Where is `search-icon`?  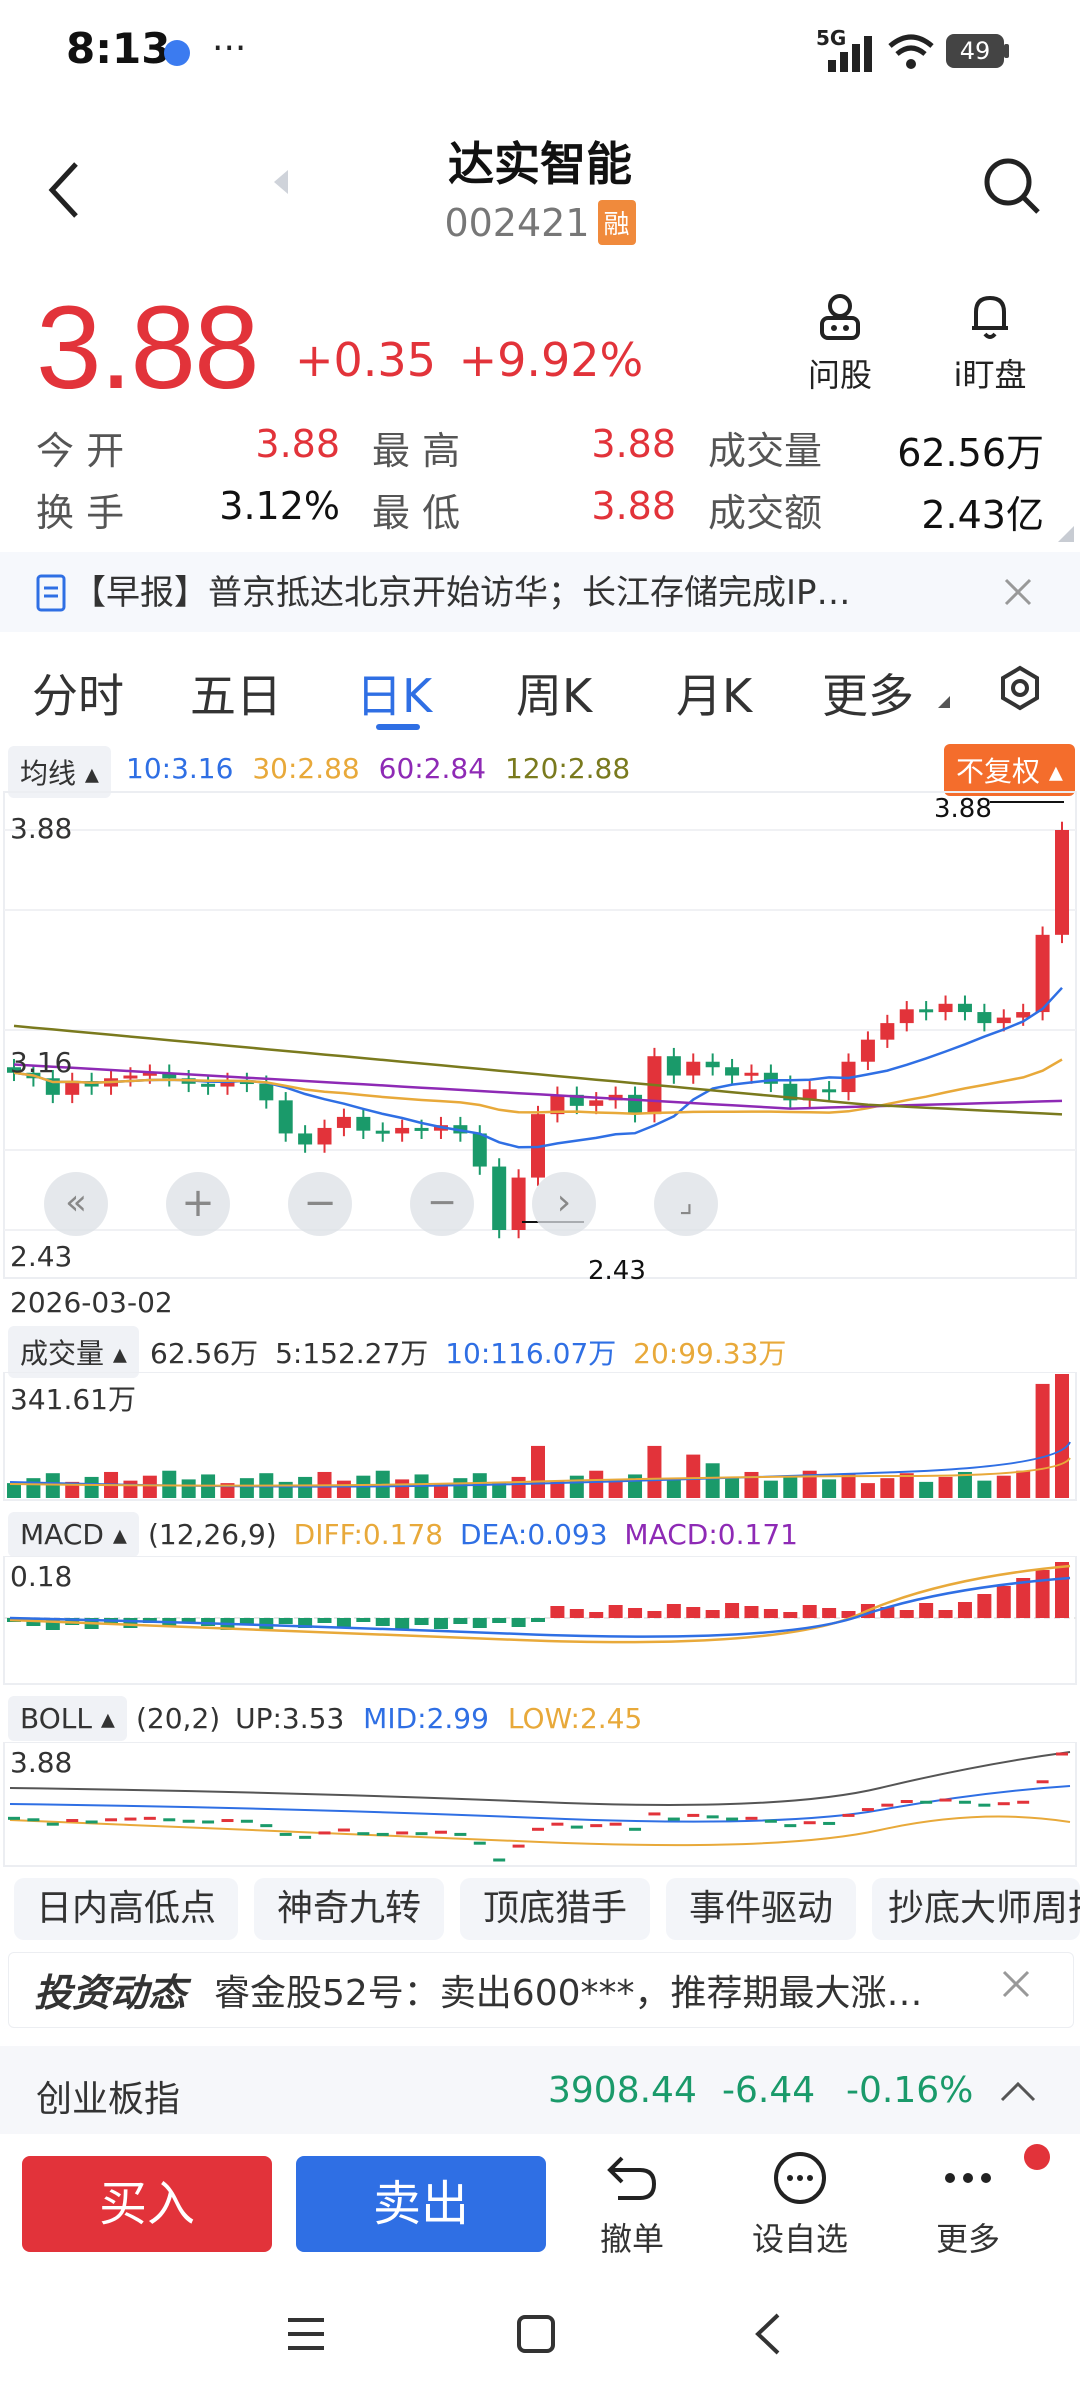
search-icon is located at coordinates (1012, 186).